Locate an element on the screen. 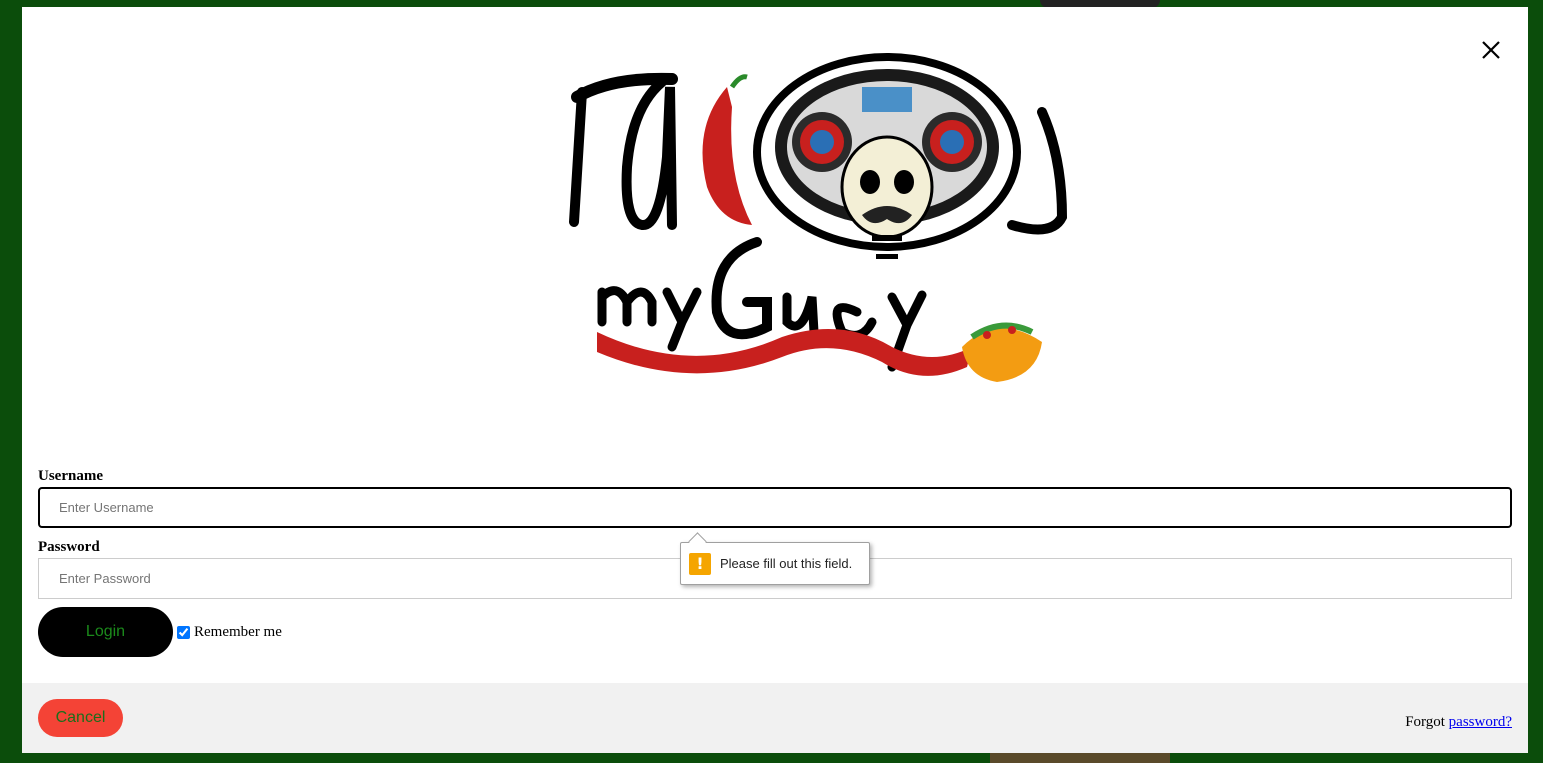  remember-me: Remember me is located at coordinates (229, 632).